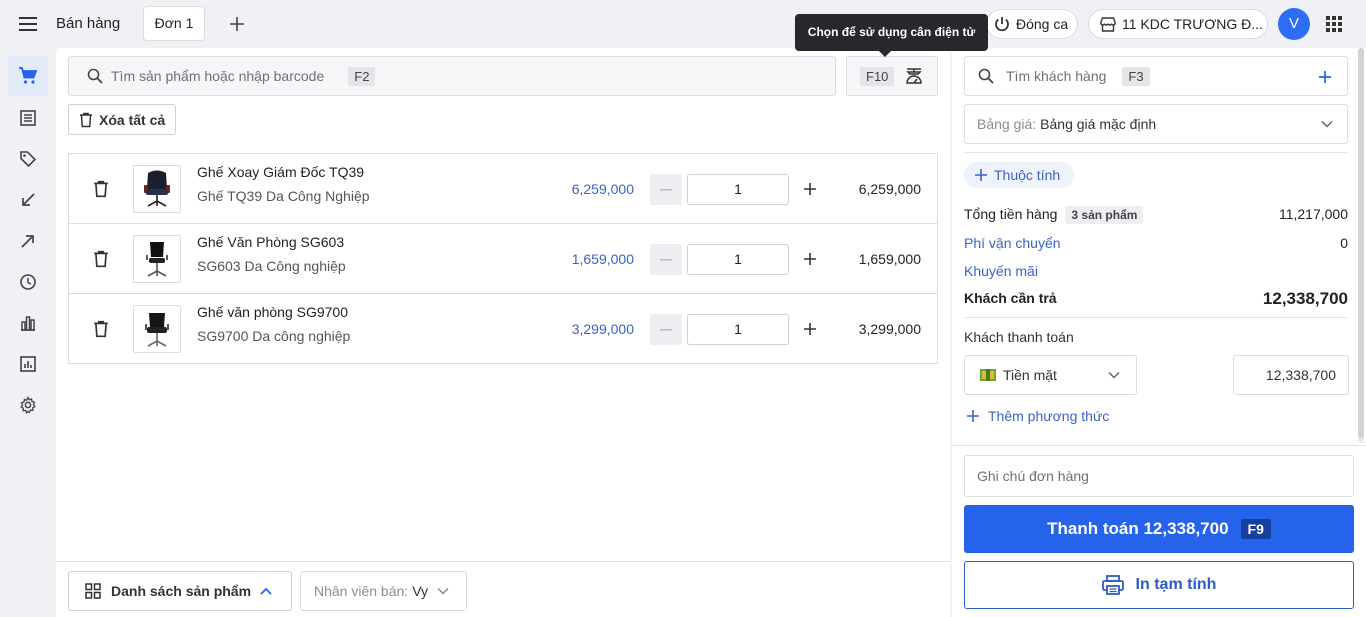  What do you see at coordinates (1098, 124) in the screenshot?
I see `pricebook-value: Bảng giá mặc định` at bounding box center [1098, 124].